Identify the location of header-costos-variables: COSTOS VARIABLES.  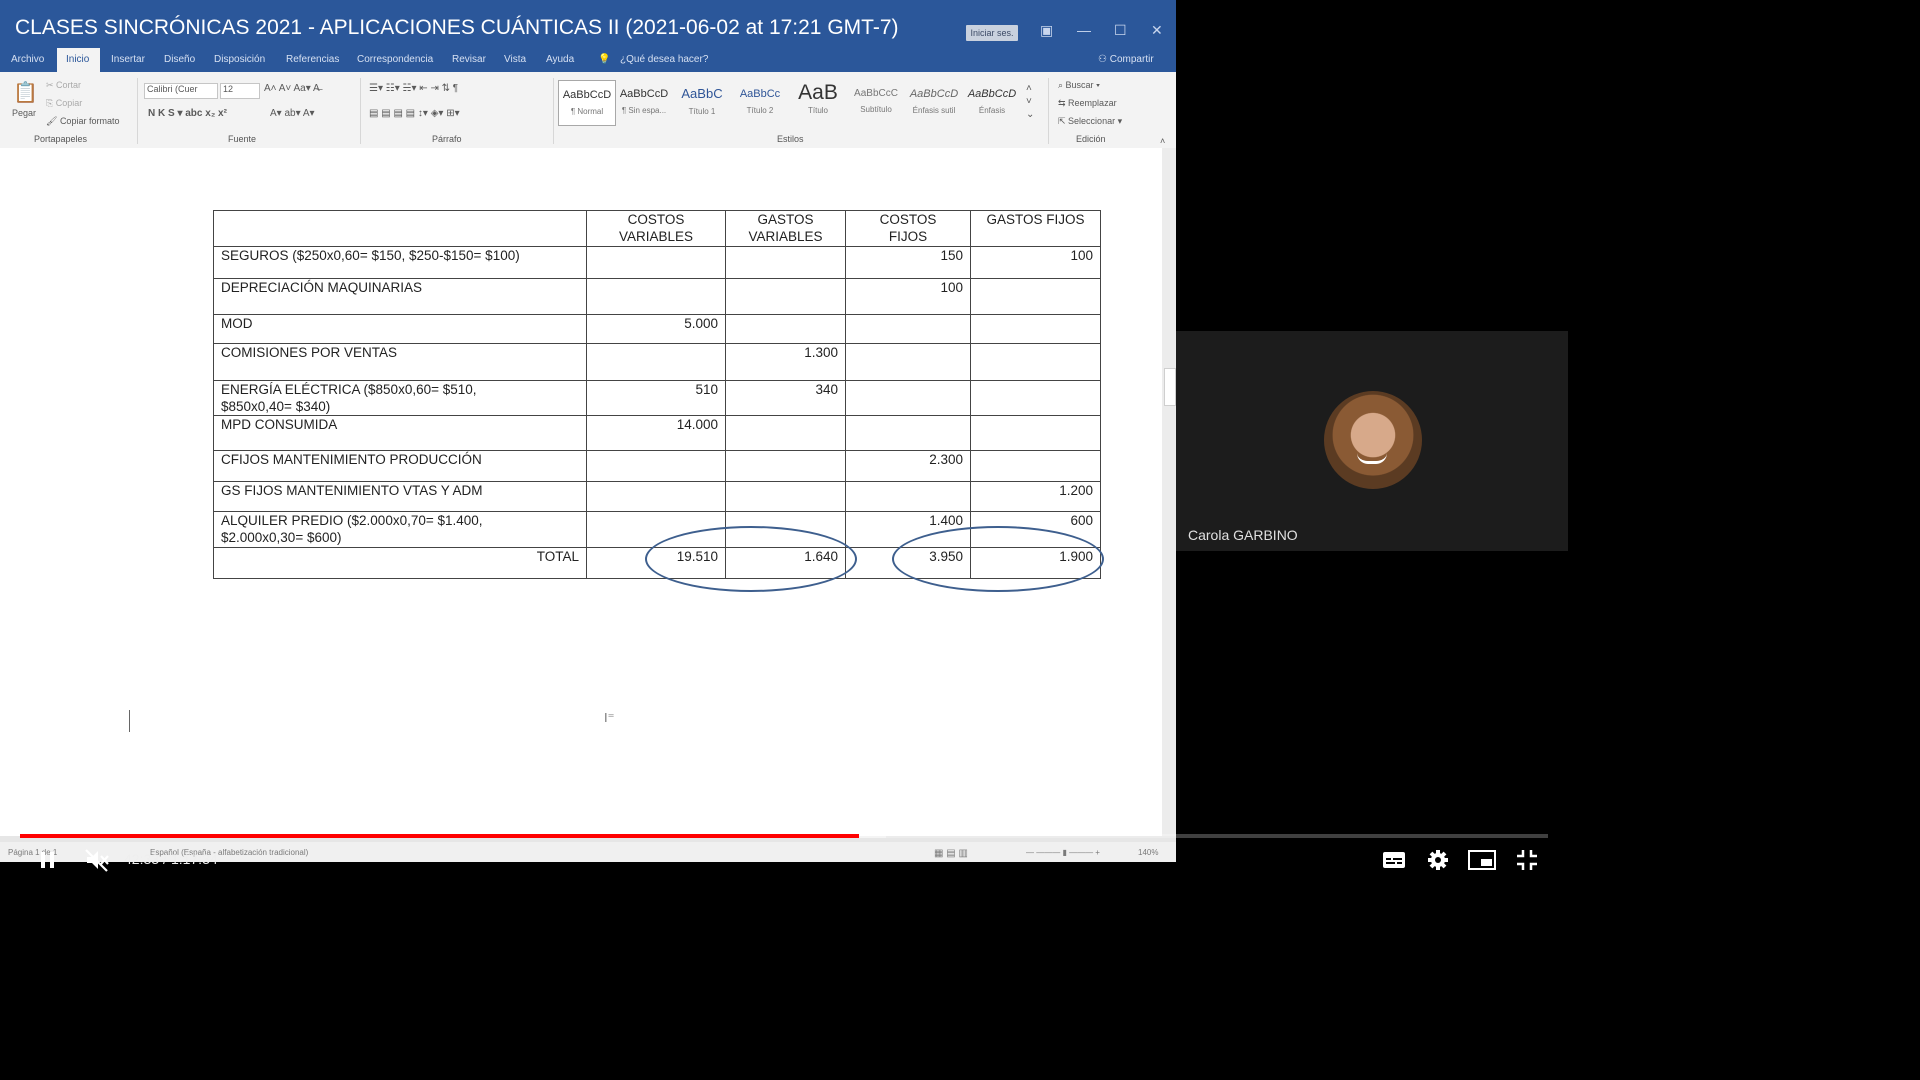
(656, 228).